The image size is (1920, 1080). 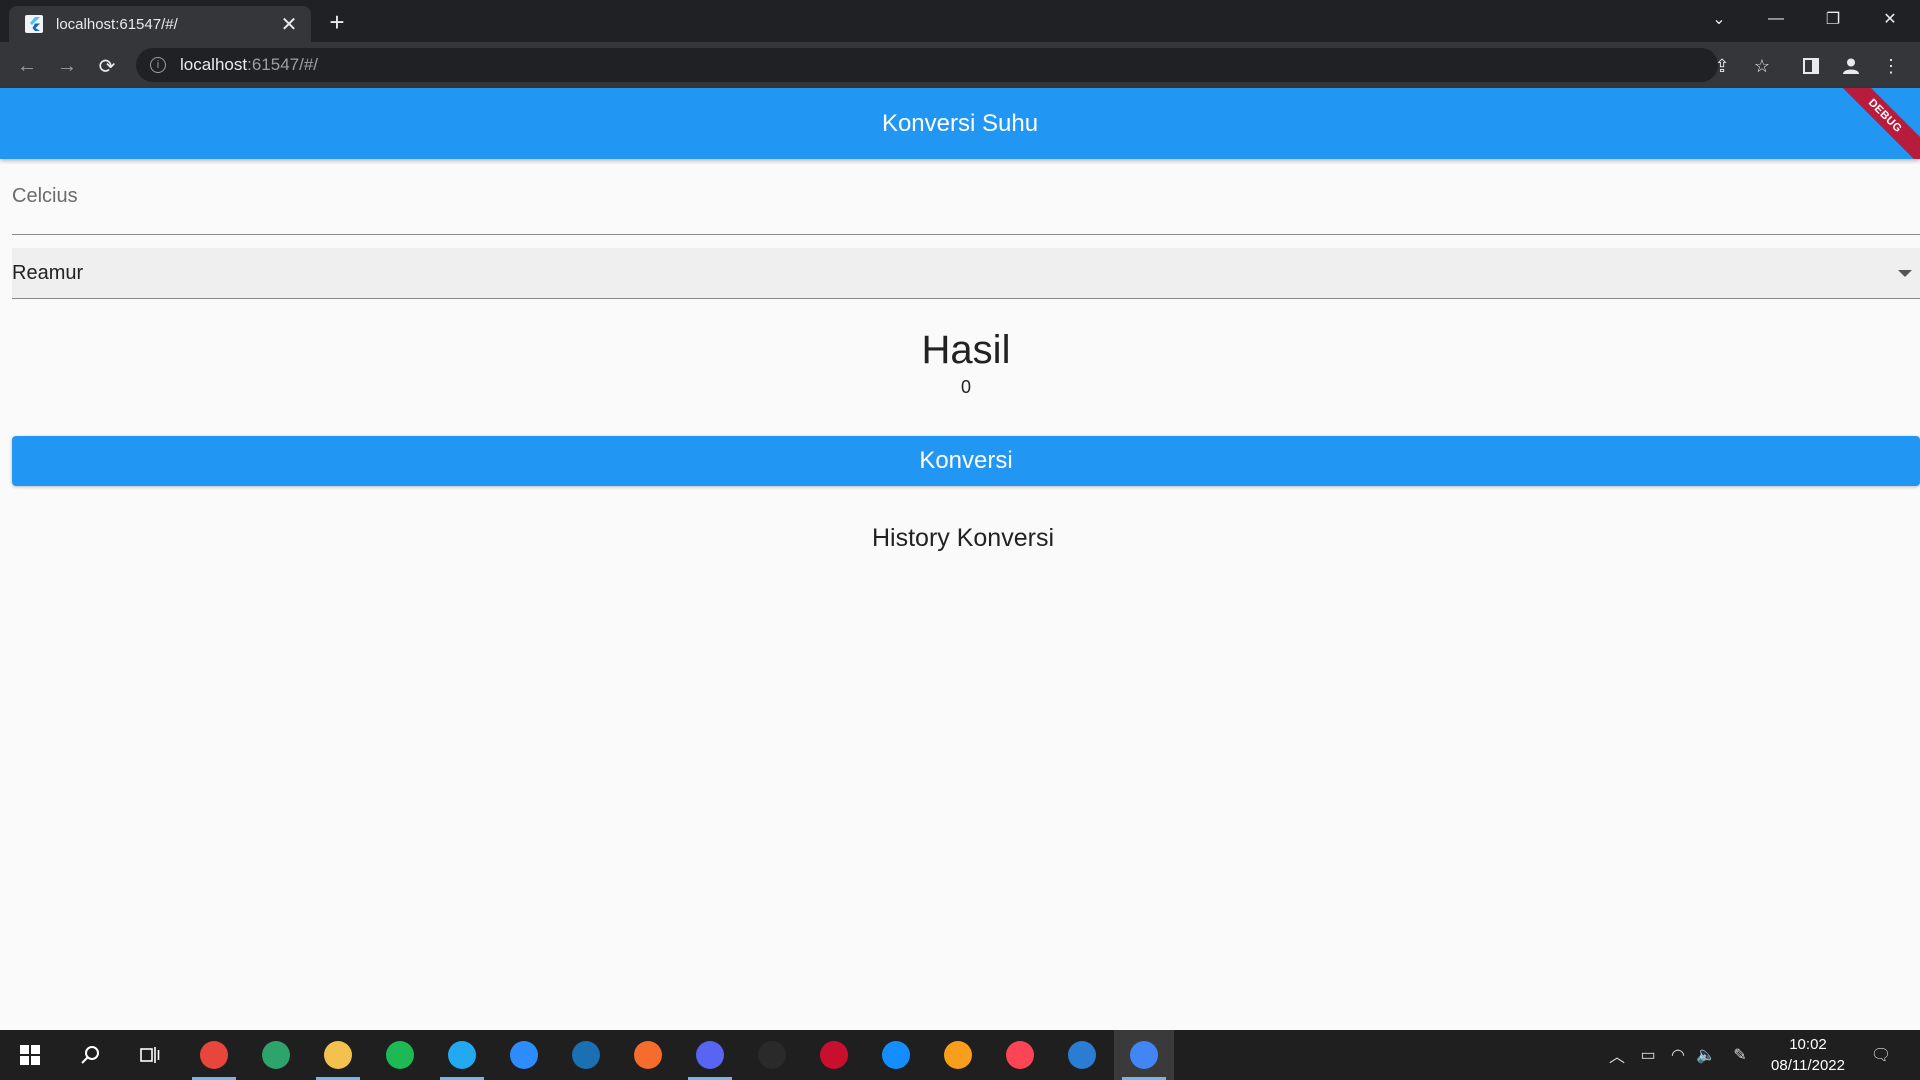 What do you see at coordinates (1719, 19) in the screenshot?
I see `tab-search-icon: ⌄` at bounding box center [1719, 19].